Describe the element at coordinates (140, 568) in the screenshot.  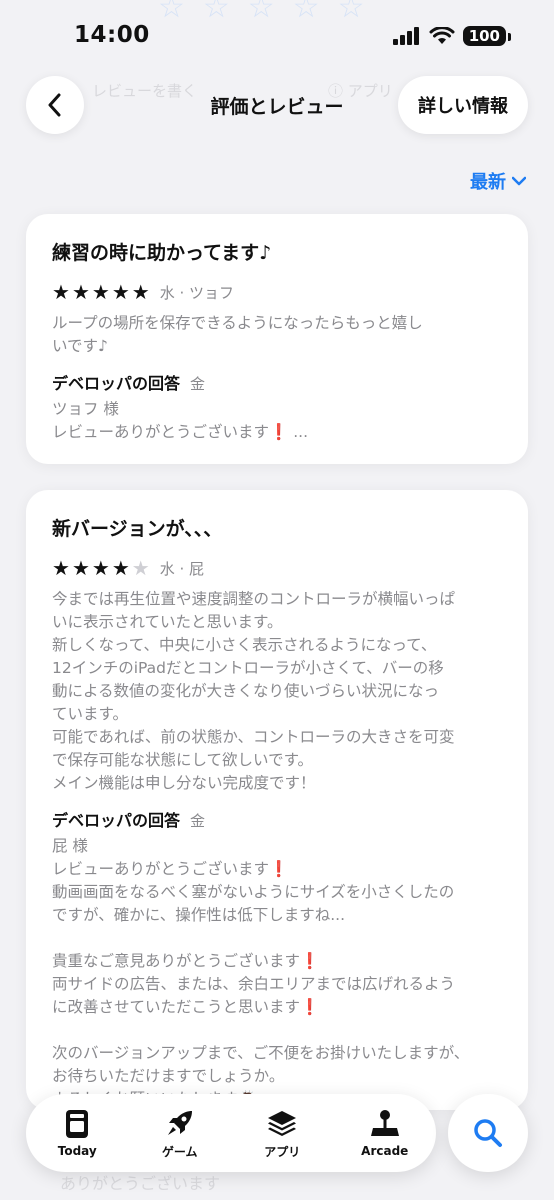
I see `star-empty-icon: ★` at that location.